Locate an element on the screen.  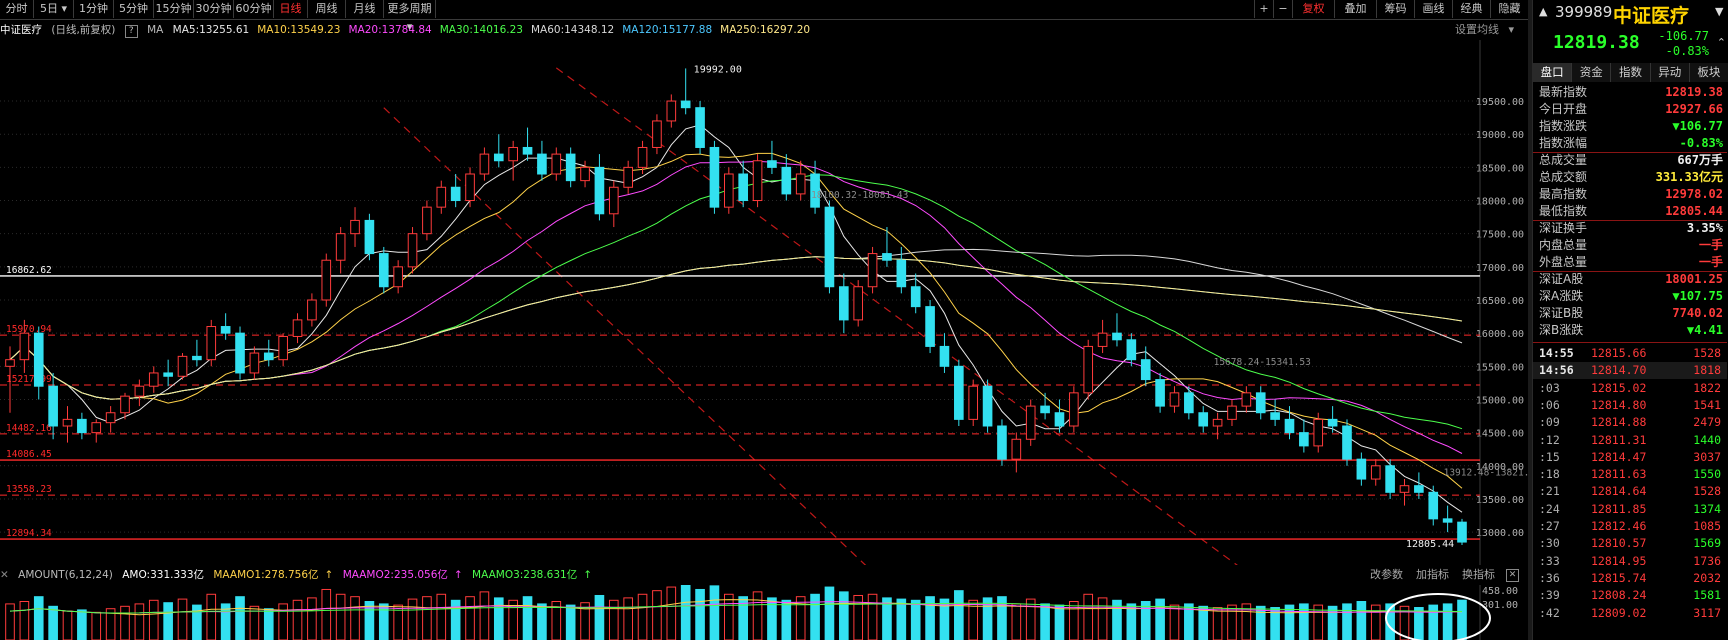
tick-time: 14:56 is located at coordinates (1556, 370).